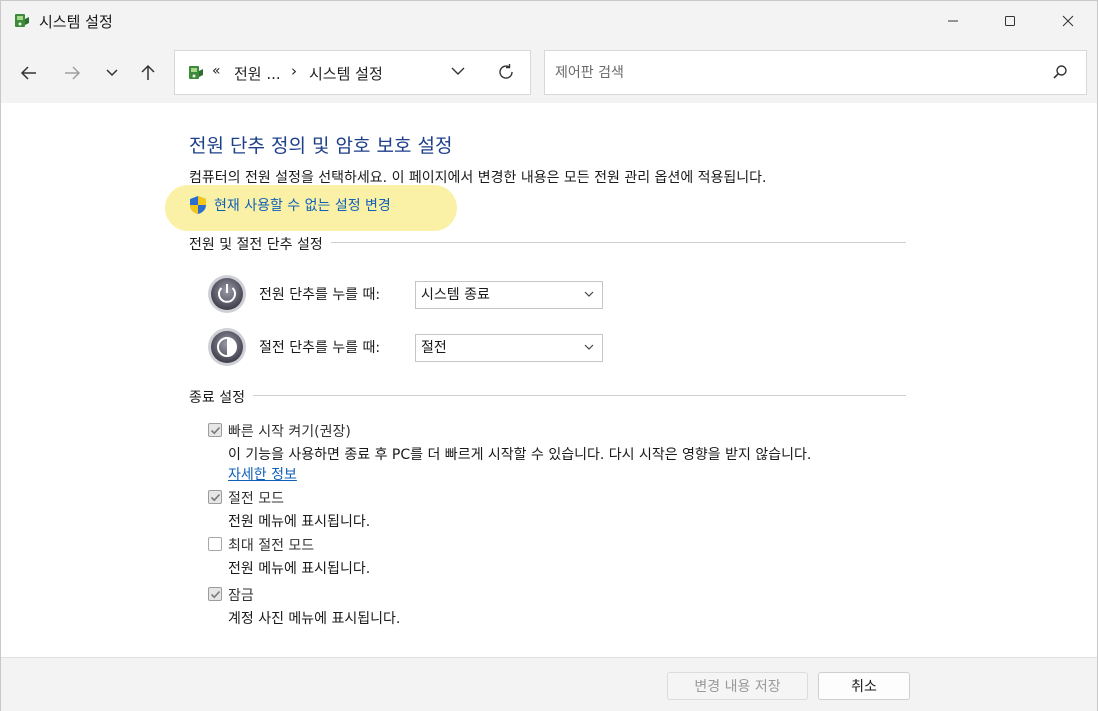 The height and width of the screenshot is (711, 1098). I want to click on hibernate-description: 전원 메뉴에 표시됩니다., so click(299, 569).